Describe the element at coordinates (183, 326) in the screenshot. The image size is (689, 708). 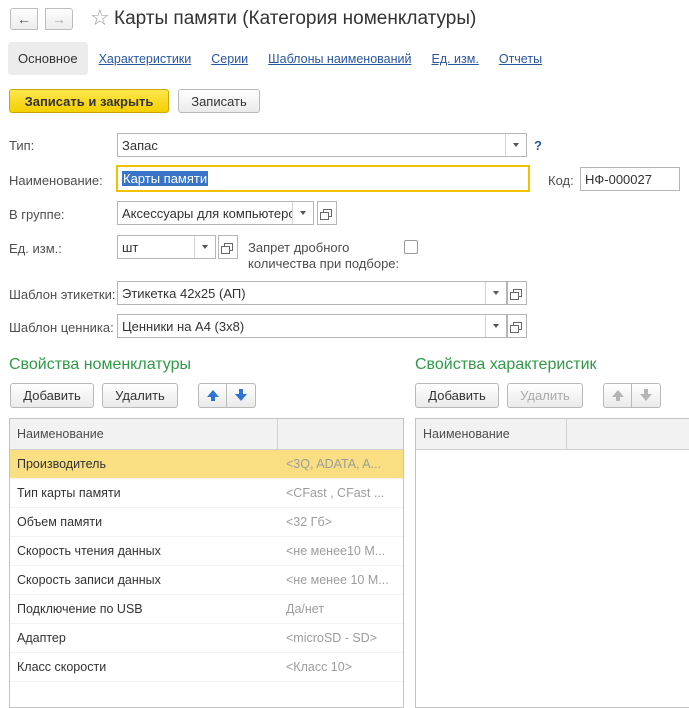
I see `price-template-value: Ценники на А4 (3х8)` at that location.